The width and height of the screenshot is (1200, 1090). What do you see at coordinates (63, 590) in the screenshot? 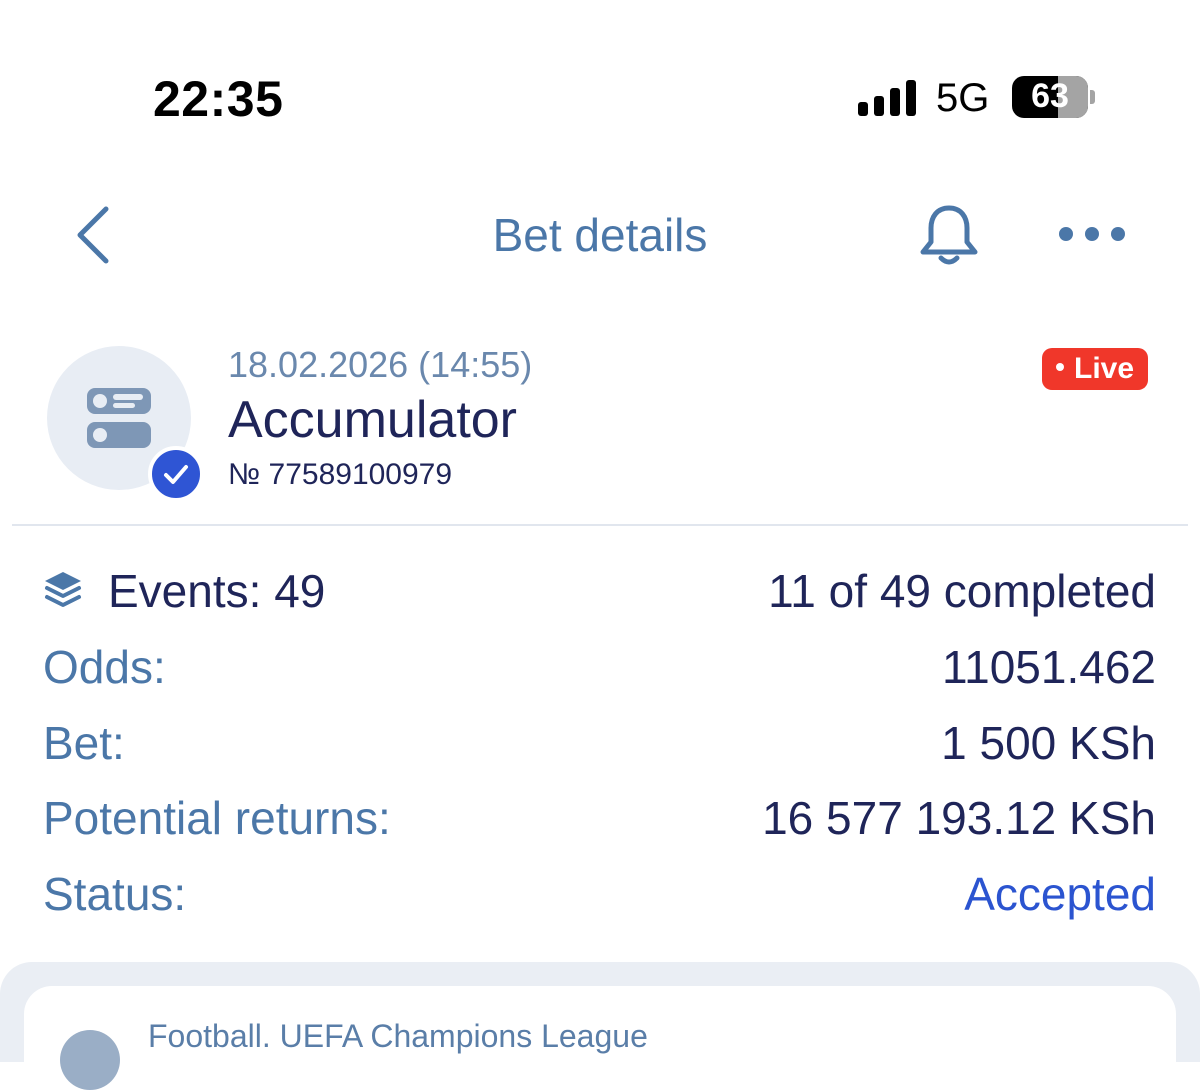
I see `layers-icon` at bounding box center [63, 590].